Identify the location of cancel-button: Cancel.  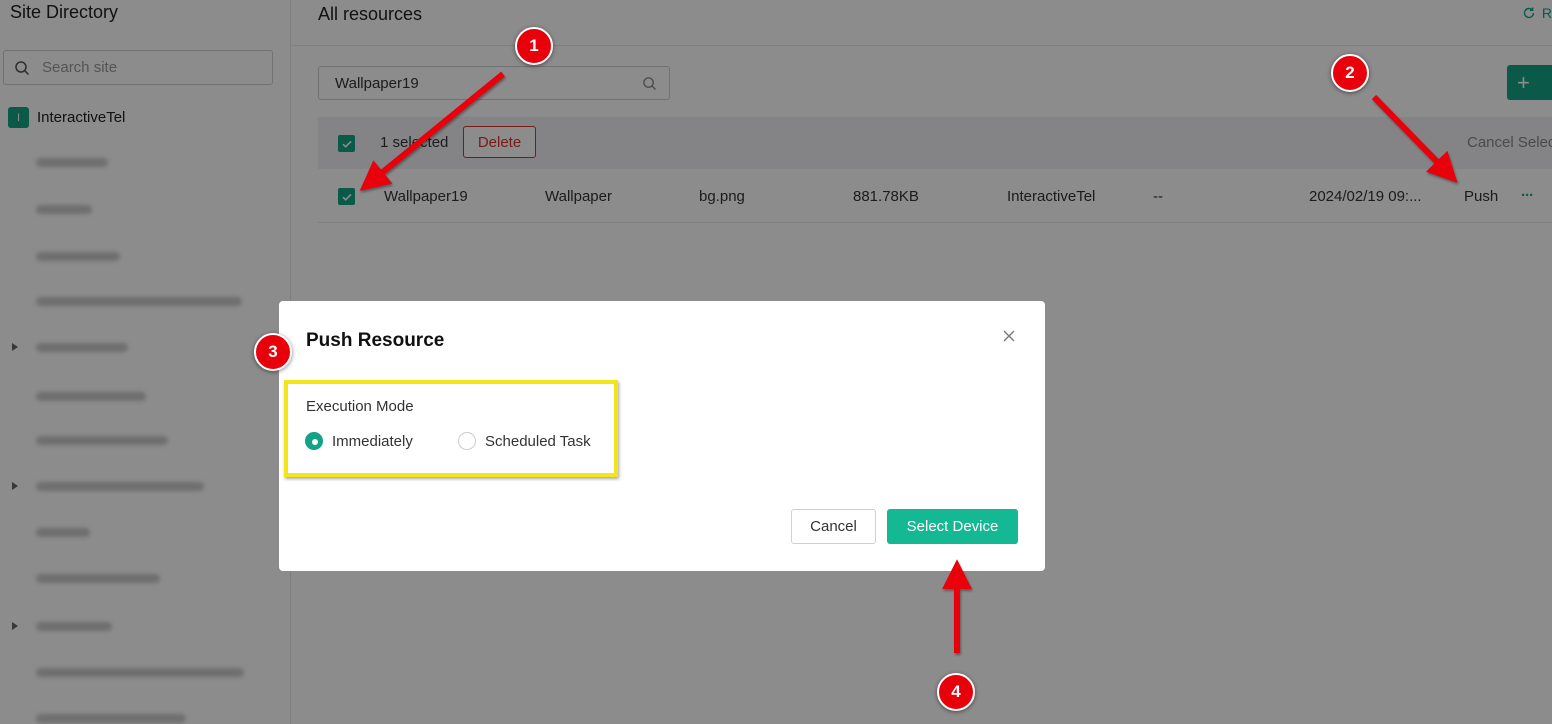
(833, 526).